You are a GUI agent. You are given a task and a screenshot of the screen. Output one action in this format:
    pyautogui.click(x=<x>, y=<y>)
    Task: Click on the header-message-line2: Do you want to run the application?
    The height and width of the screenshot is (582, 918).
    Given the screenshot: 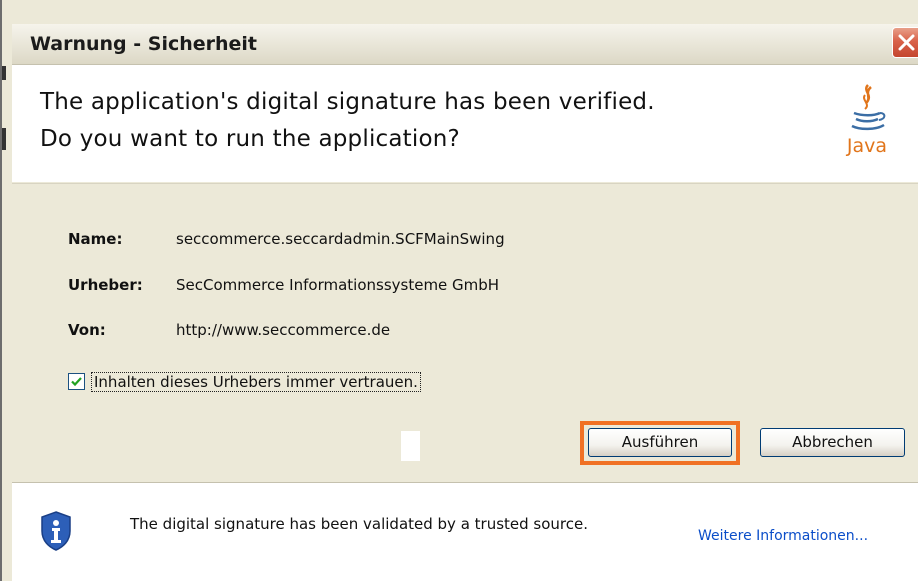 What is the action you would take?
    pyautogui.click(x=250, y=139)
    